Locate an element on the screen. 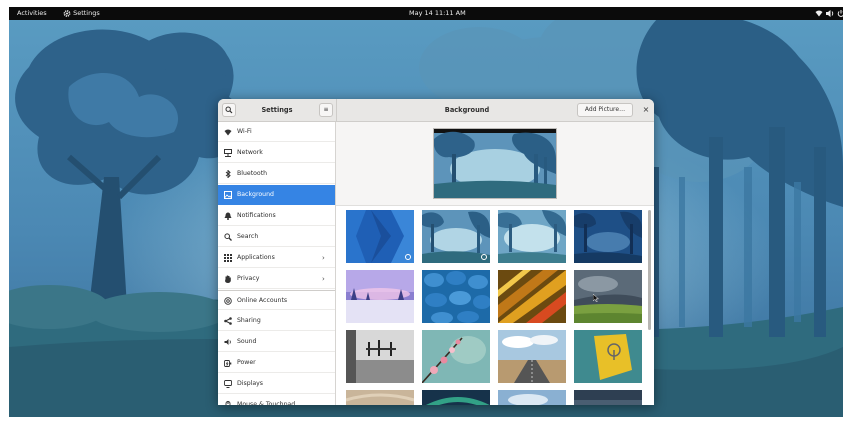  wallpaper-image-sand is located at coordinates (380, 397).